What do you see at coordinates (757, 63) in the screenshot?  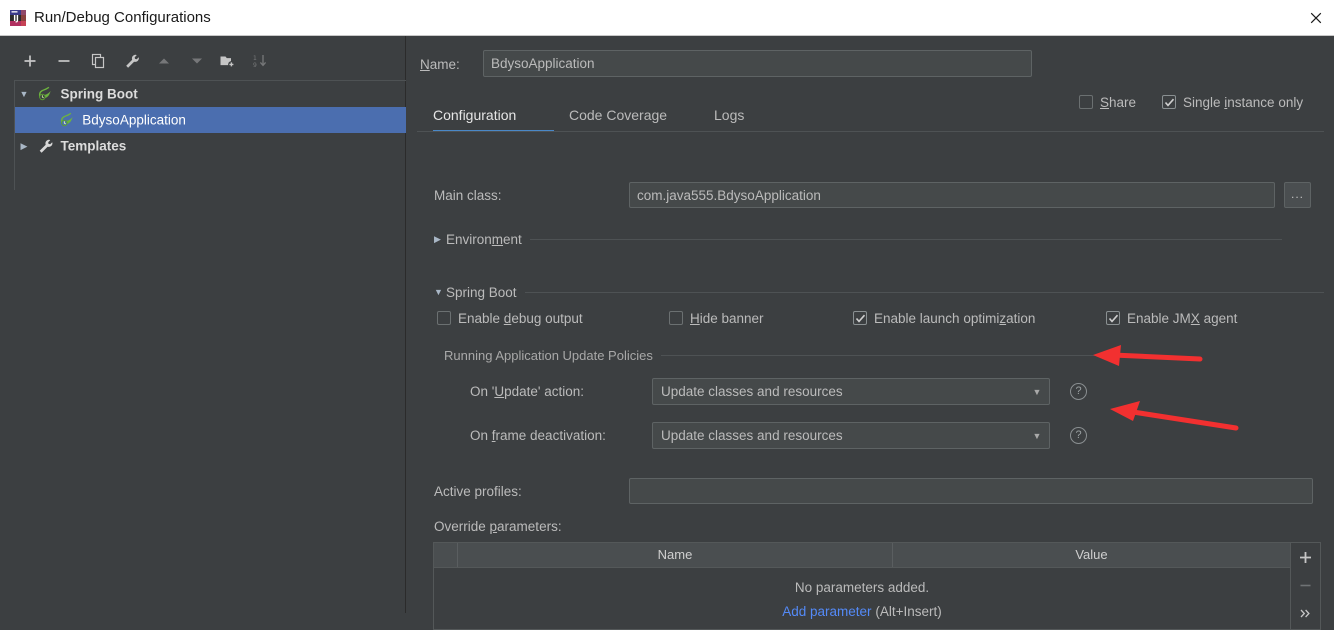 I see `name-input` at bounding box center [757, 63].